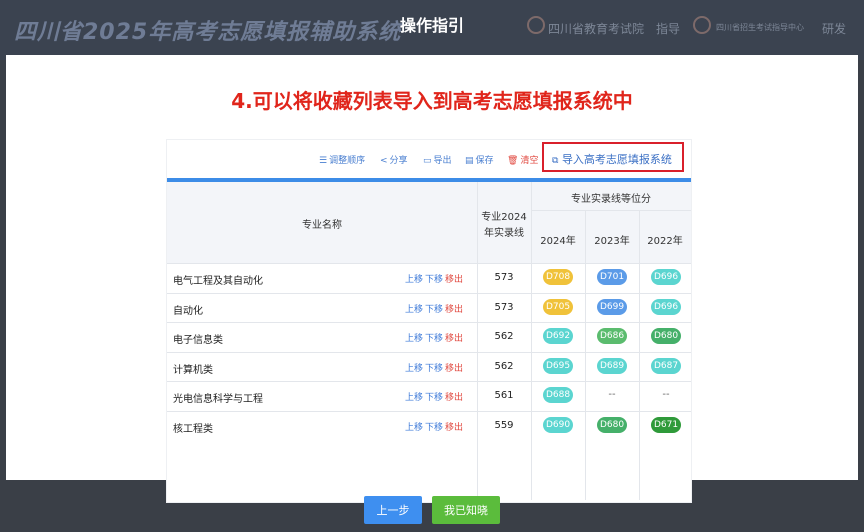  Describe the element at coordinates (558, 365) in the screenshot. I see `rank-badge: D695` at that location.